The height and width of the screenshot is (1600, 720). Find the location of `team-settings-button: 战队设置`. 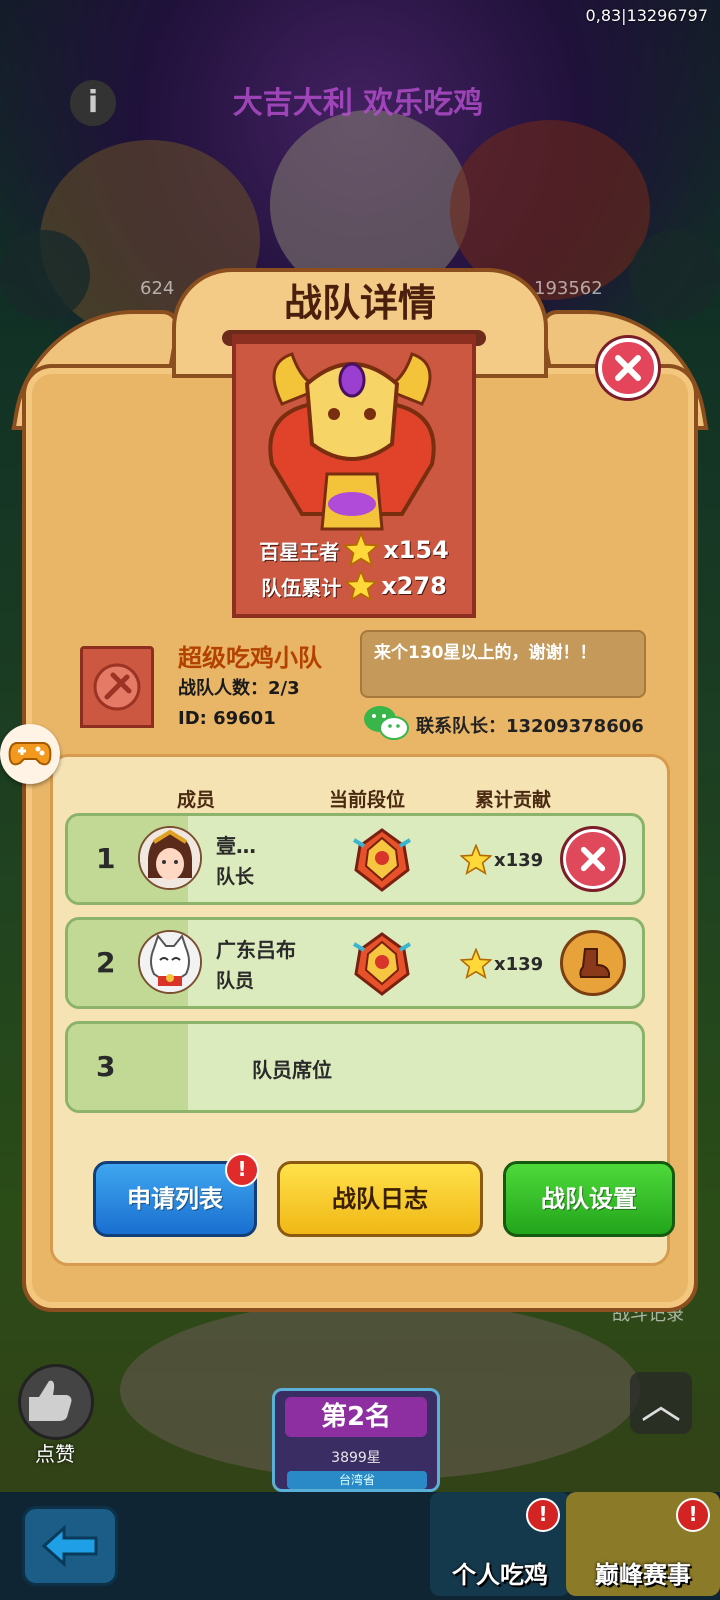

team-settings-button: 战队设置 is located at coordinates (589, 1199).